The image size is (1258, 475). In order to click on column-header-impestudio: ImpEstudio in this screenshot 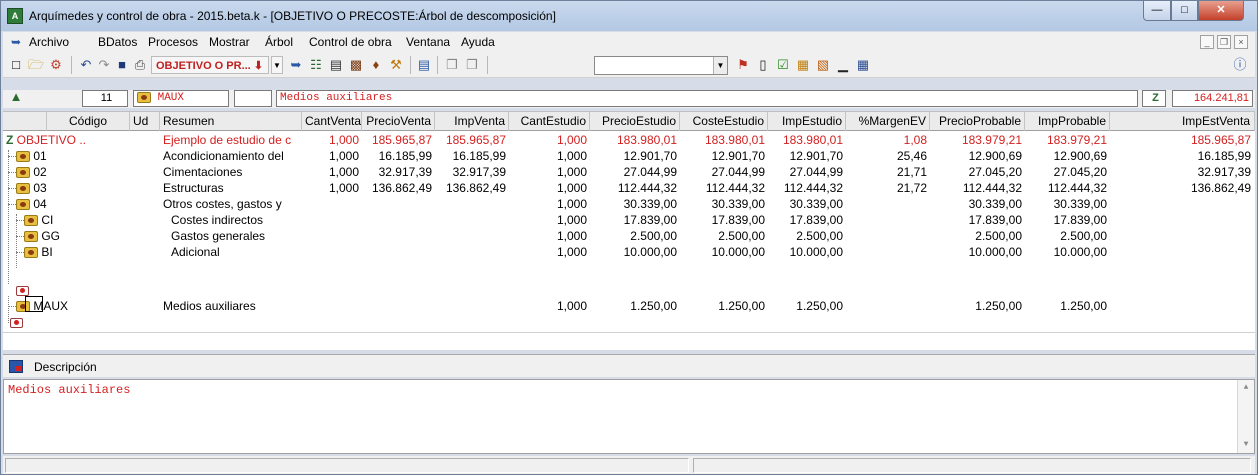, I will do `click(807, 121)`.